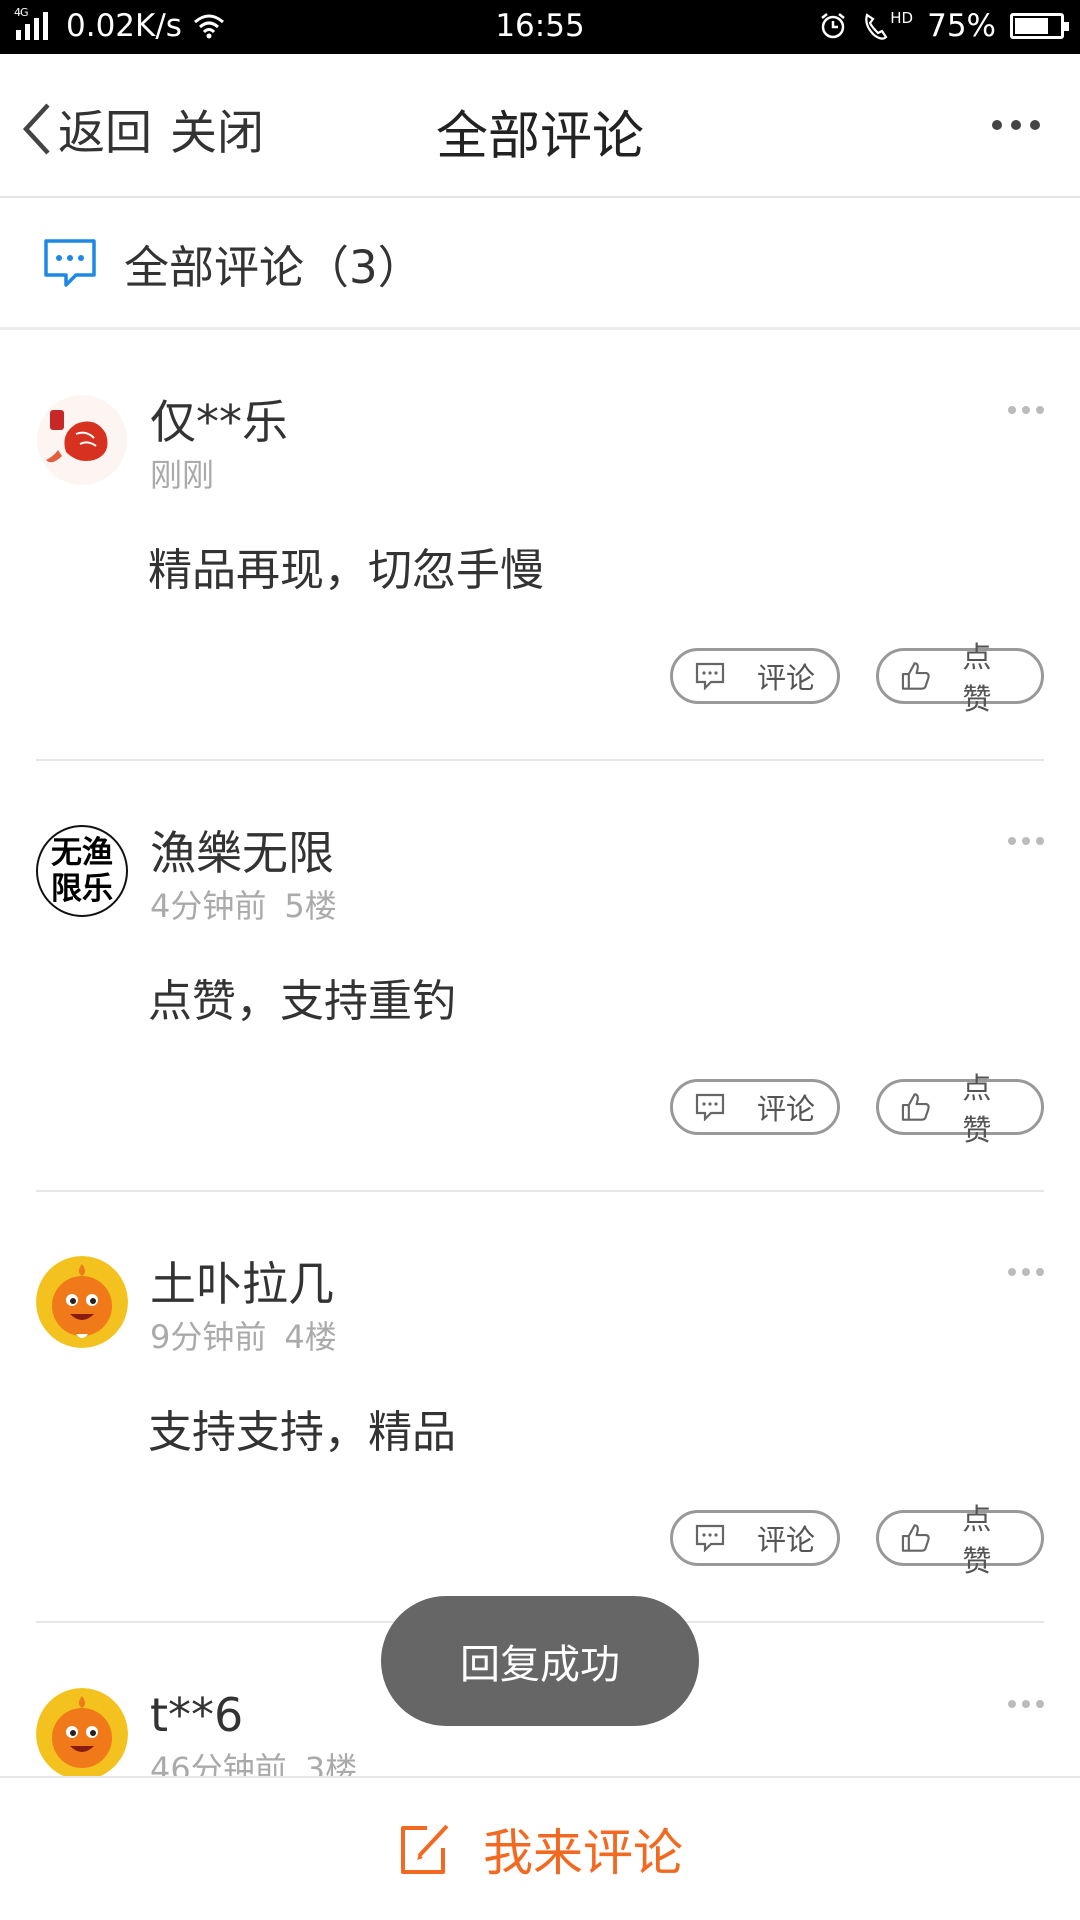  I want to click on avatar-text: 限乐, so click(82, 889).